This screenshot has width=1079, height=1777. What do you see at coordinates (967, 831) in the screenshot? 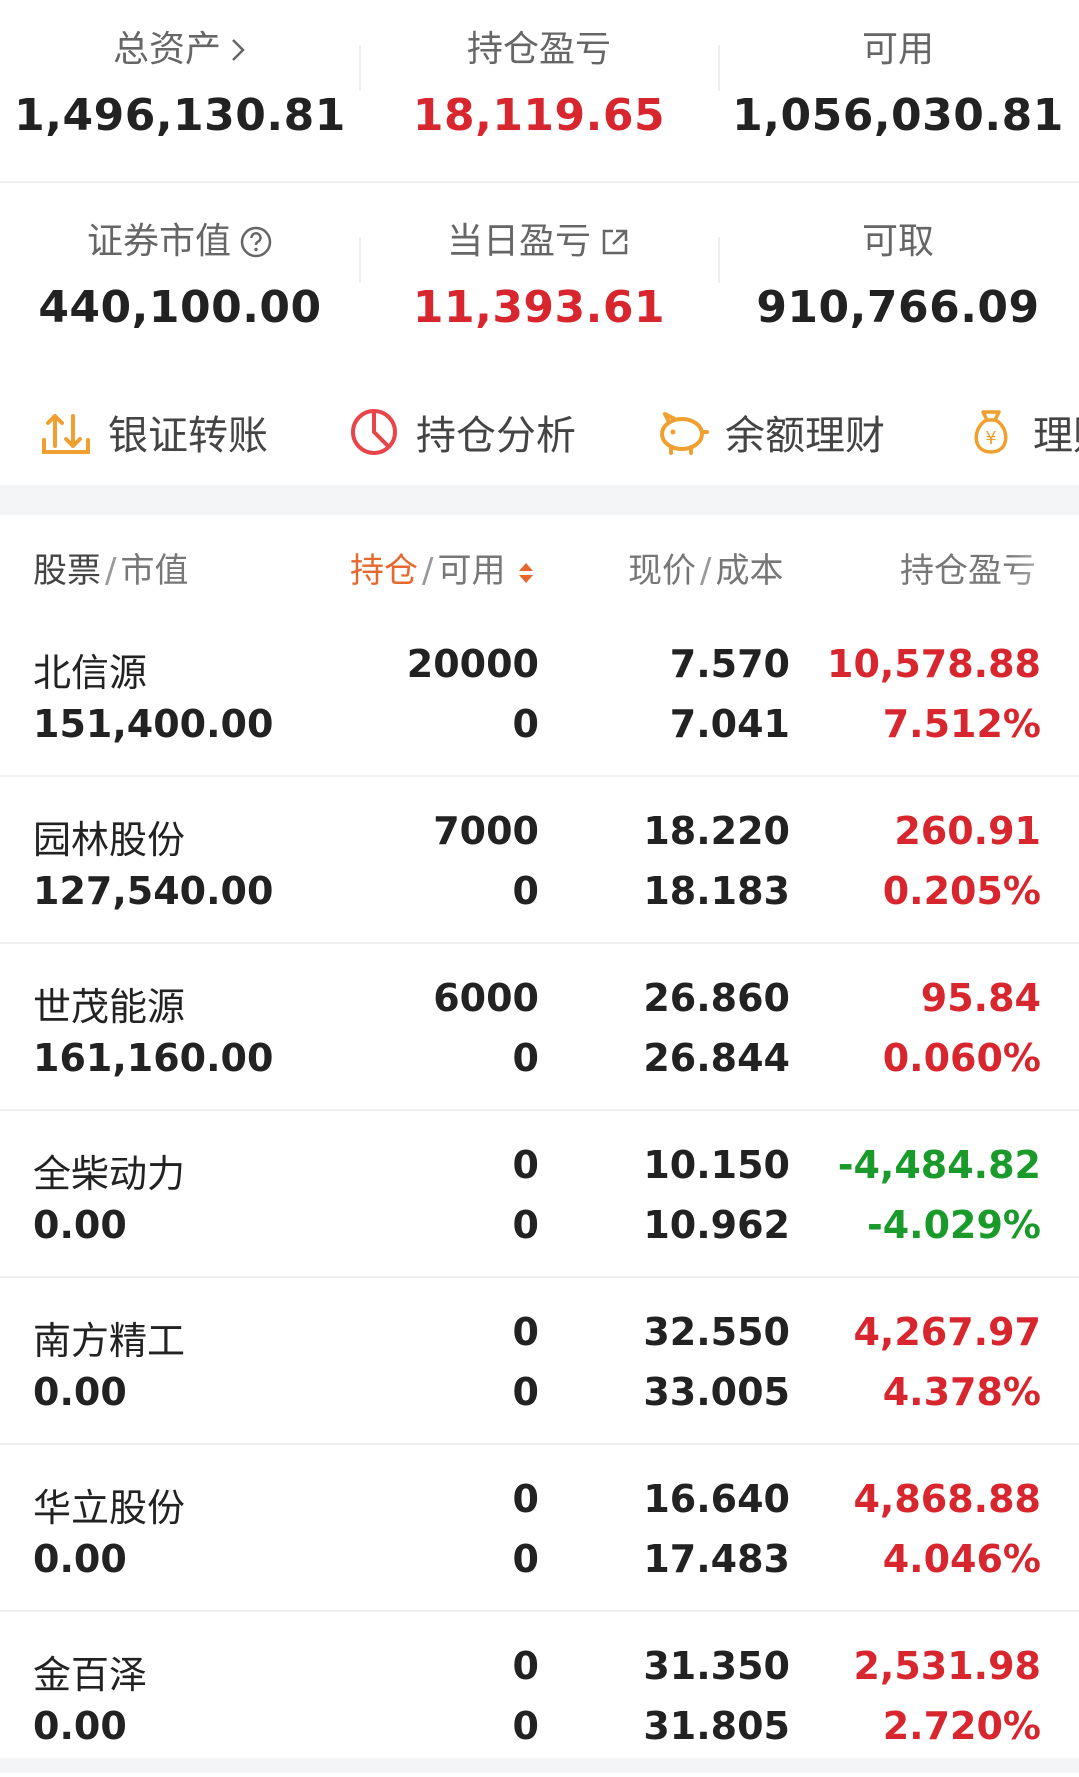
I see `stock-pl: 260.91` at bounding box center [967, 831].